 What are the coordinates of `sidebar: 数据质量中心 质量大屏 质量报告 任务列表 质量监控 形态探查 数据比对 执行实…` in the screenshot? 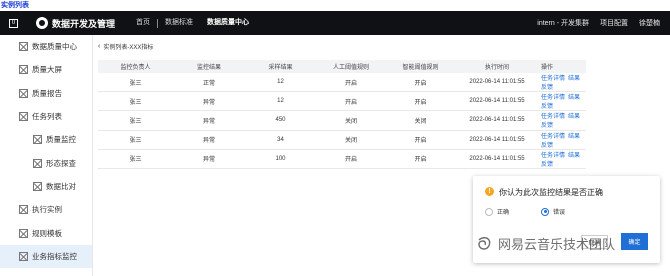 It's located at (46, 155).